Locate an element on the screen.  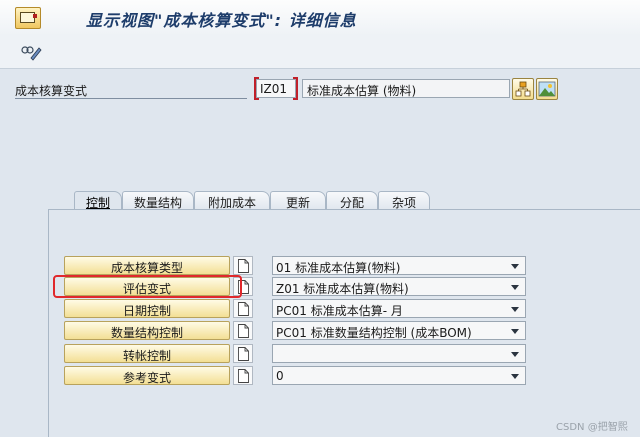
valuation-variant-button: 评估变式 is located at coordinates (147, 286).